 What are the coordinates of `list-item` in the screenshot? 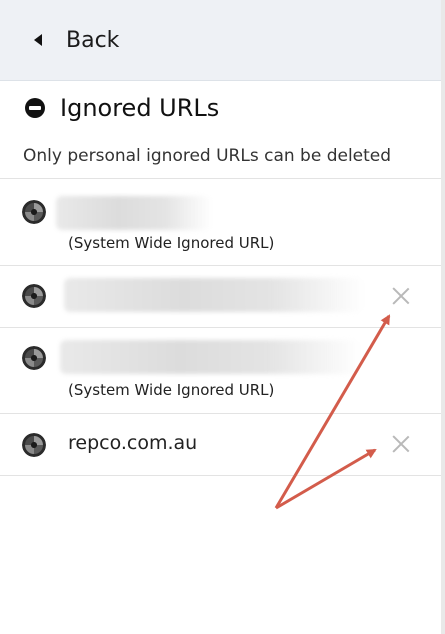 It's located at (220, 297).